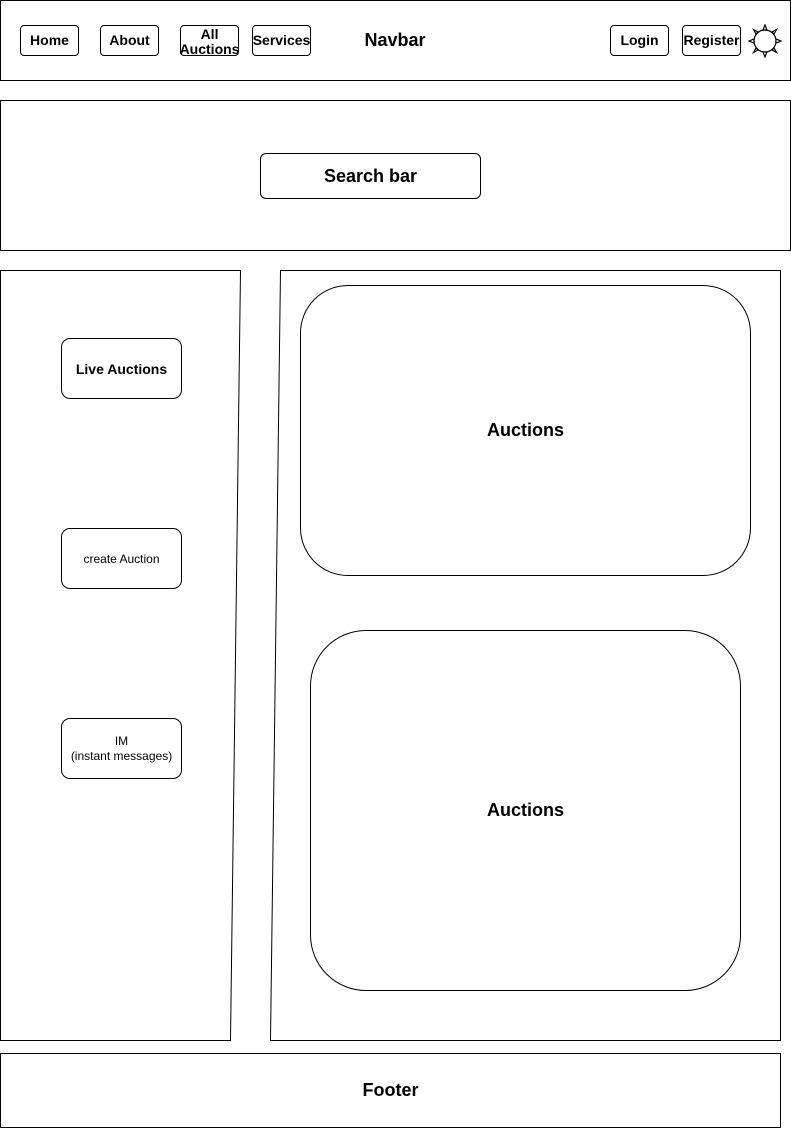  Describe the element at coordinates (121, 368) in the screenshot. I see `sidebar-item-live-auctions: Live Auctions` at that location.